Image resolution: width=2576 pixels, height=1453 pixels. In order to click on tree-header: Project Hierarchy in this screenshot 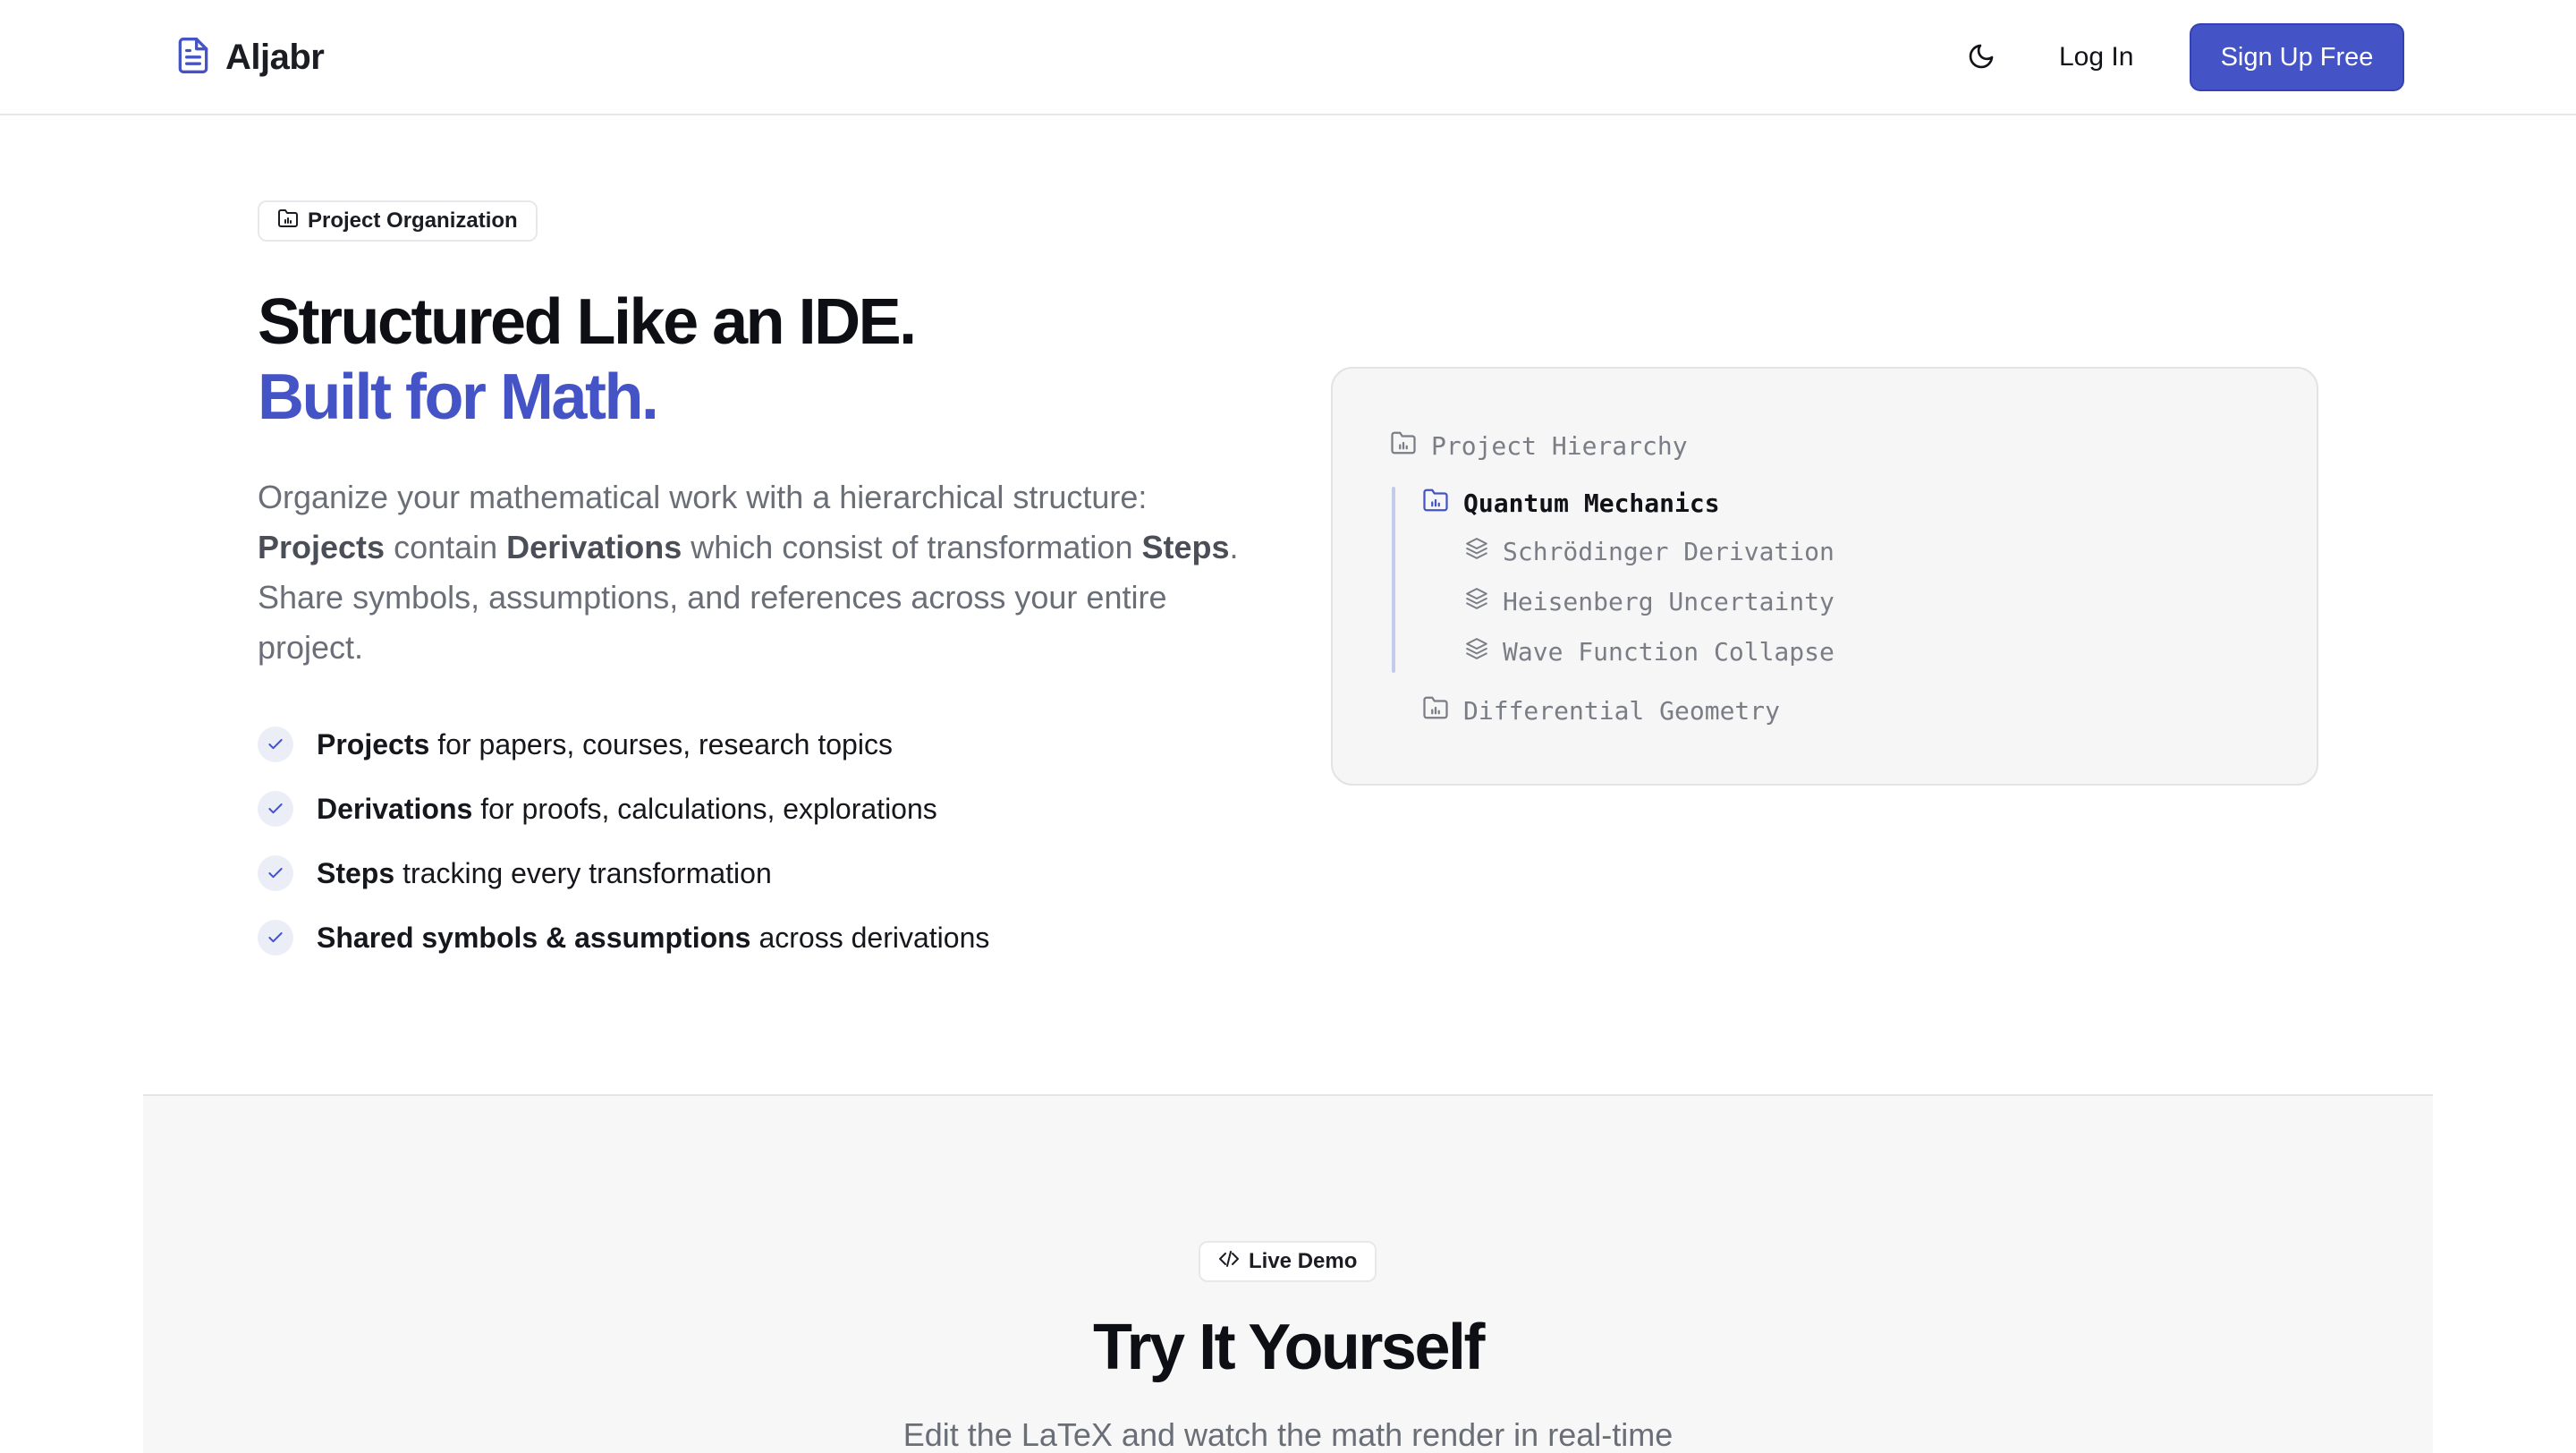, I will do `click(1539, 446)`.